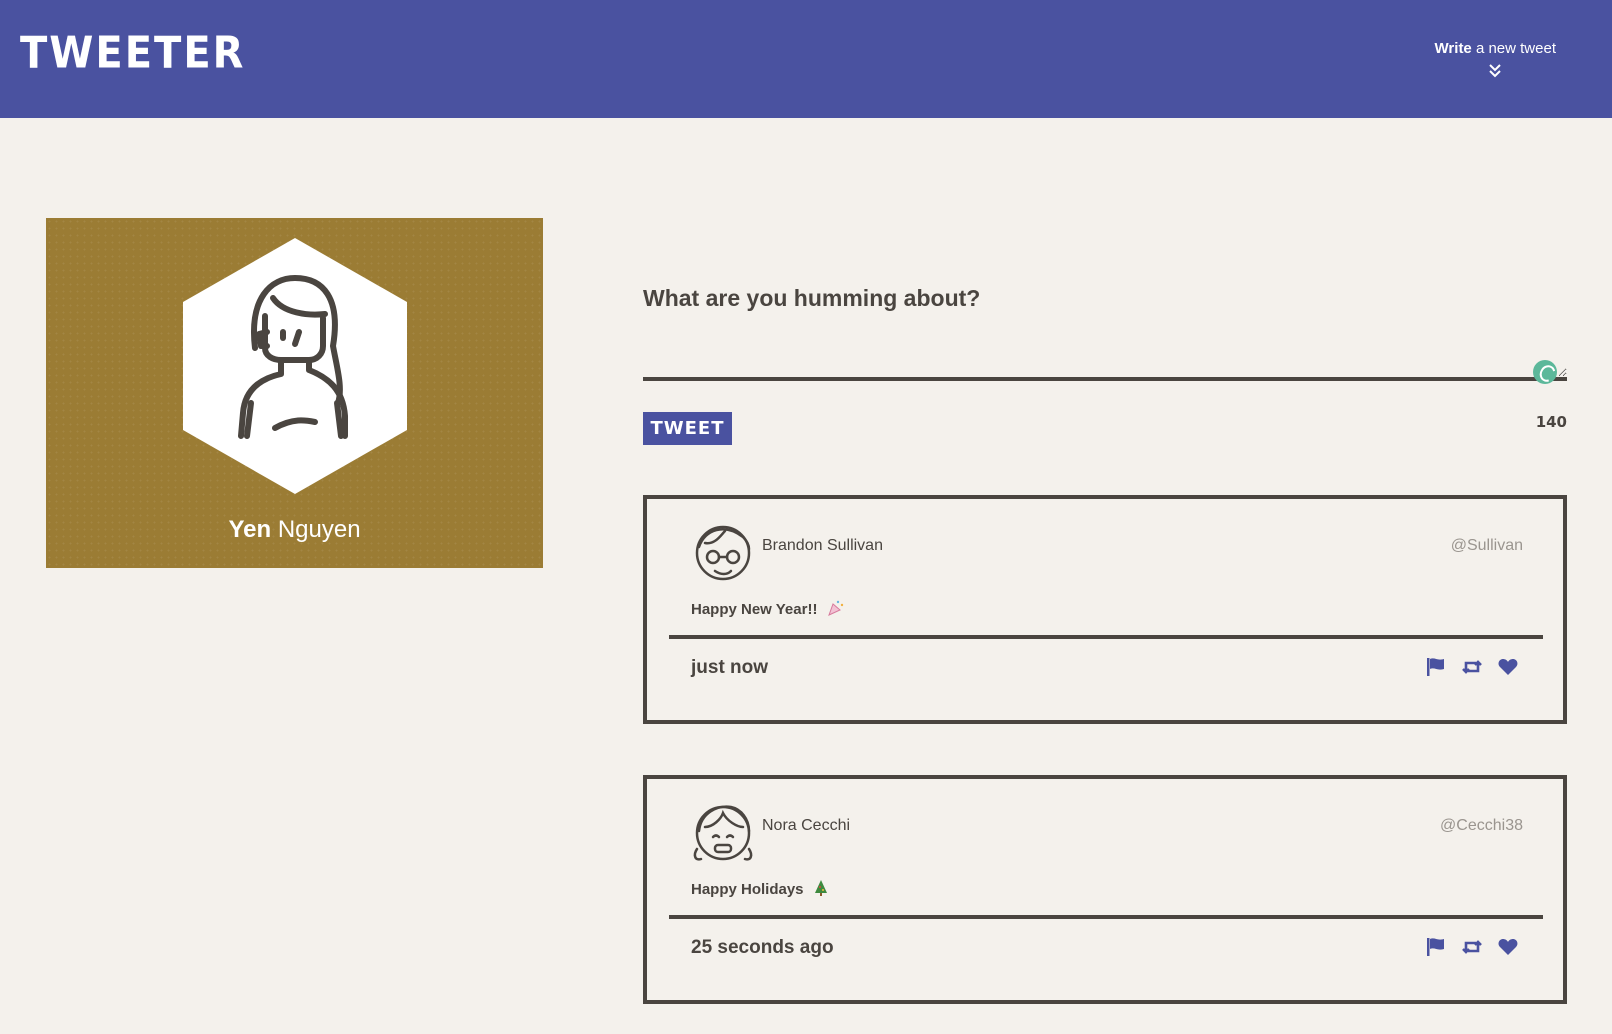 The width and height of the screenshot is (1612, 1034). I want to click on profile-first-name: Yen, so click(250, 529).